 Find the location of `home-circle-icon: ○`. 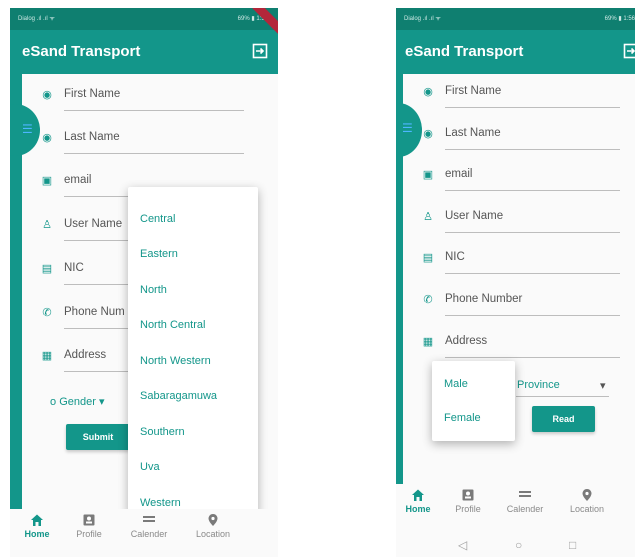

home-circle-icon: ○ is located at coordinates (518, 545).